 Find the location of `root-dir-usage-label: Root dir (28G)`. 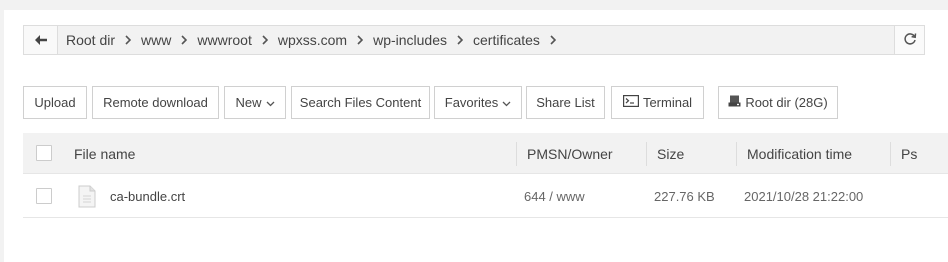

root-dir-usage-label: Root dir (28G) is located at coordinates (786, 102).